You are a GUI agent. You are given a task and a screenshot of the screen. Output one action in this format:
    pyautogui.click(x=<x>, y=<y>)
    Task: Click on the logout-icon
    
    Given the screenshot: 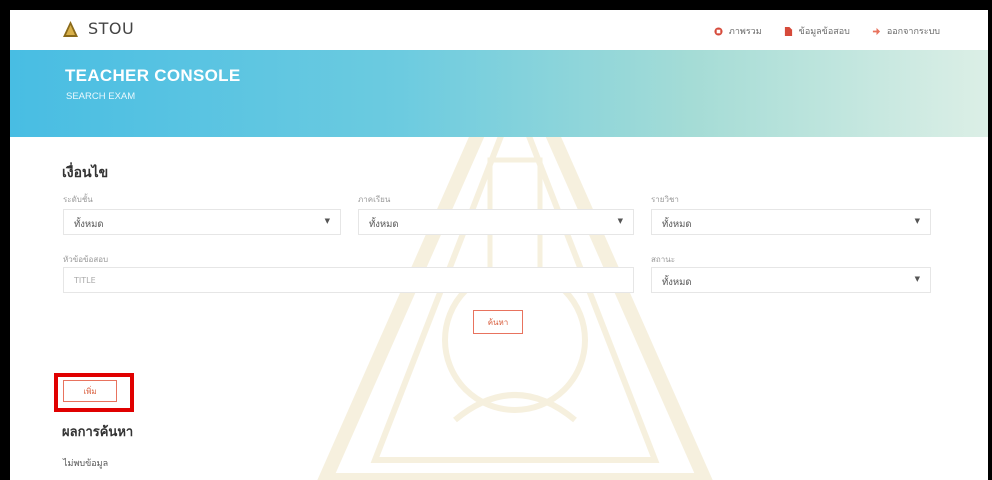 What is the action you would take?
    pyautogui.click(x=876, y=31)
    